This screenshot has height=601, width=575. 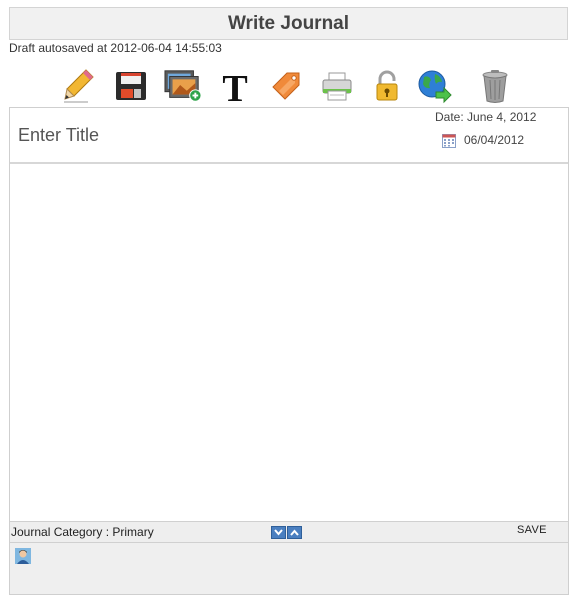 I want to click on svg-text: T, so click(x=234, y=86).